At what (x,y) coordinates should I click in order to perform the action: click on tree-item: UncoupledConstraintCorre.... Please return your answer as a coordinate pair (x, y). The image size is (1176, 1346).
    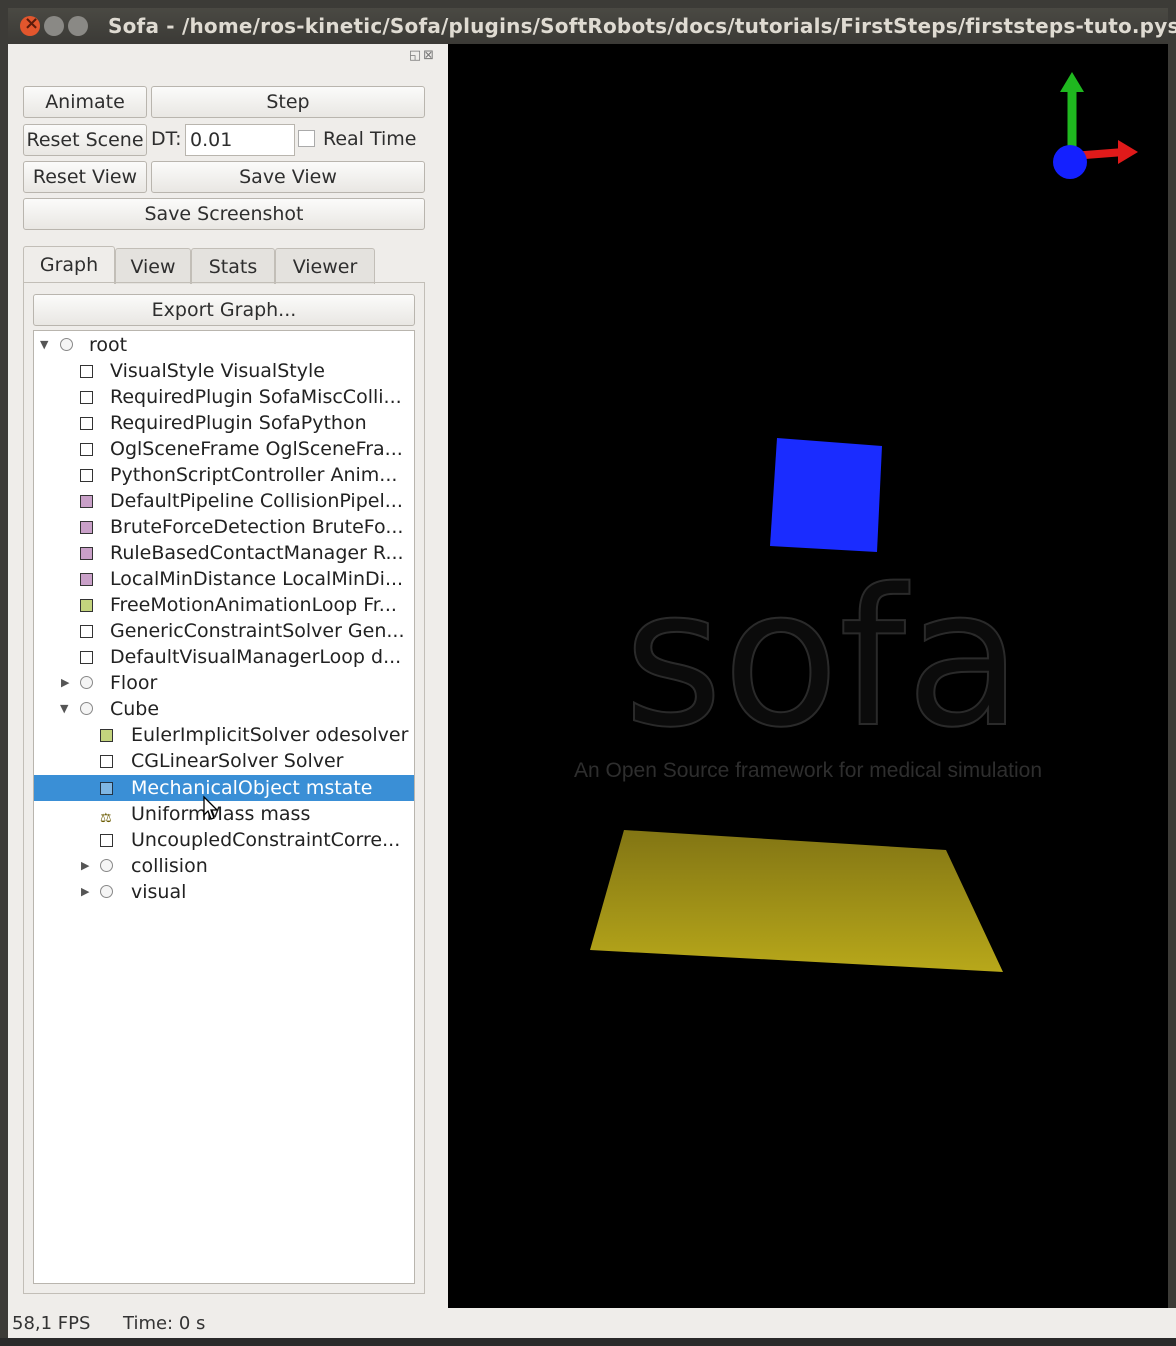
    Looking at the image, I should click on (224, 840).